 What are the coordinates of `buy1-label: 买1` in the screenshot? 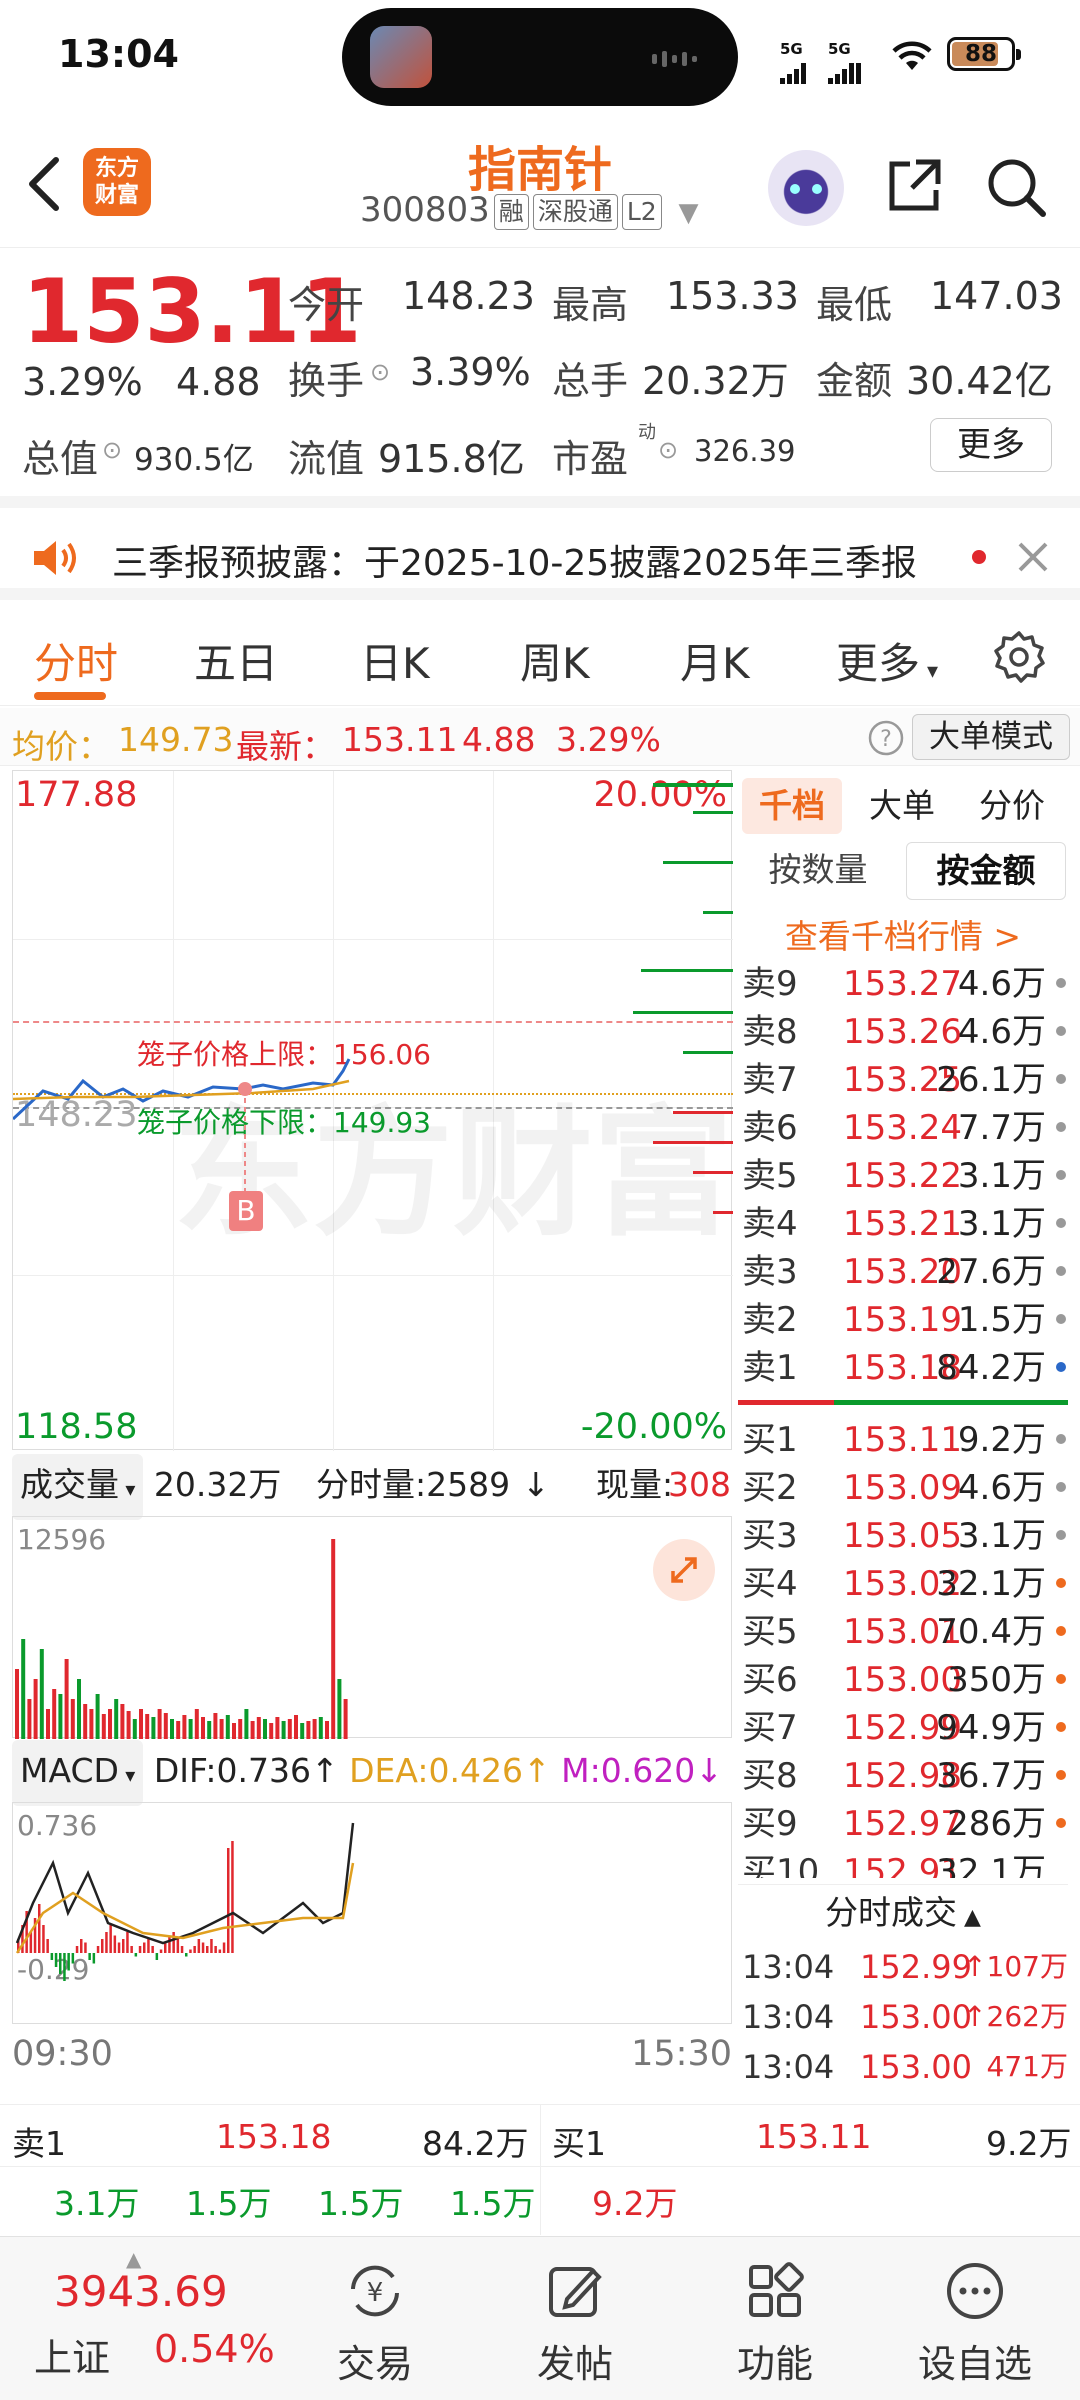 It's located at (579, 2143).